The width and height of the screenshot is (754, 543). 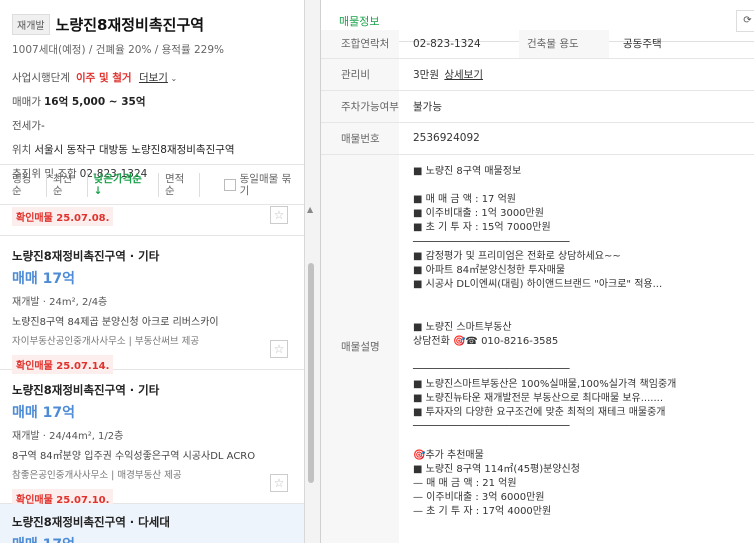 What do you see at coordinates (153, 78) in the screenshot?
I see `more-link: 더보기` at bounding box center [153, 78].